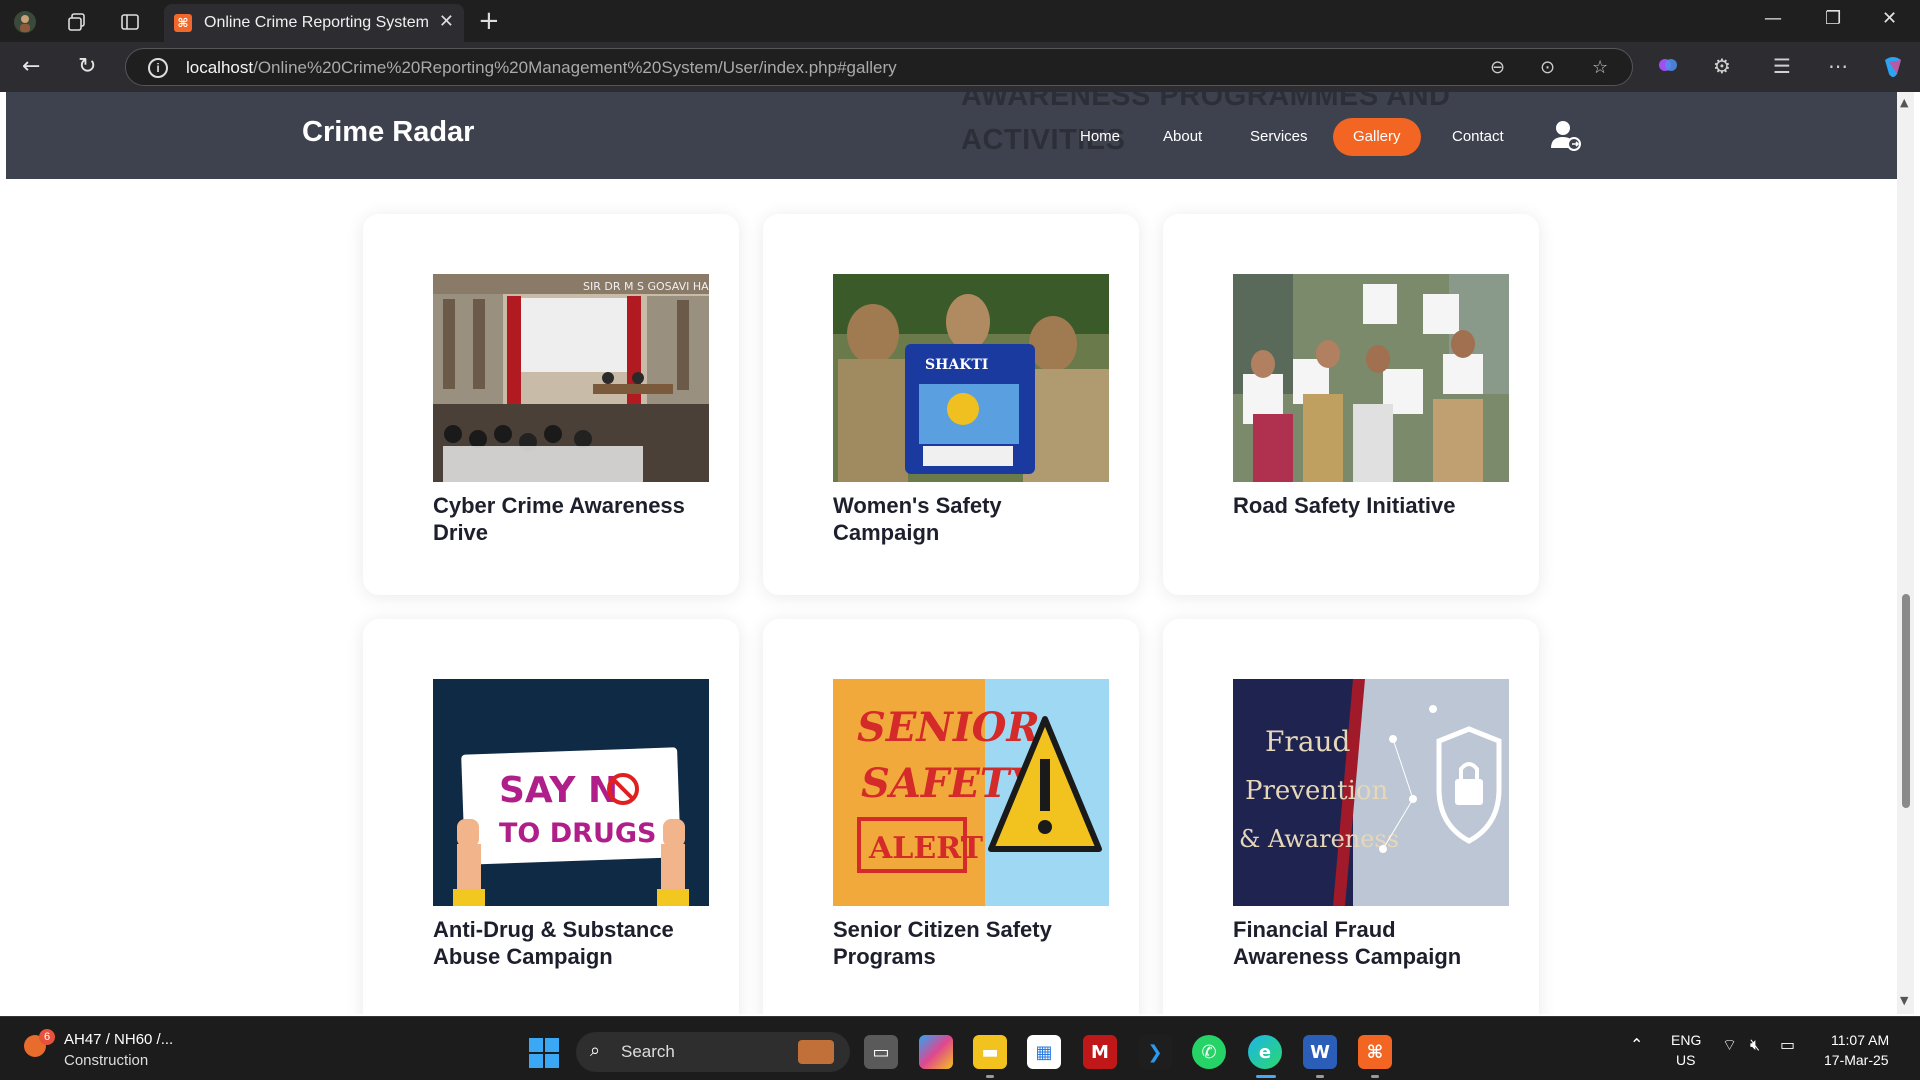 The height and width of the screenshot is (1080, 1920). I want to click on tab-title: Online Crime Reporting System, so click(316, 22).